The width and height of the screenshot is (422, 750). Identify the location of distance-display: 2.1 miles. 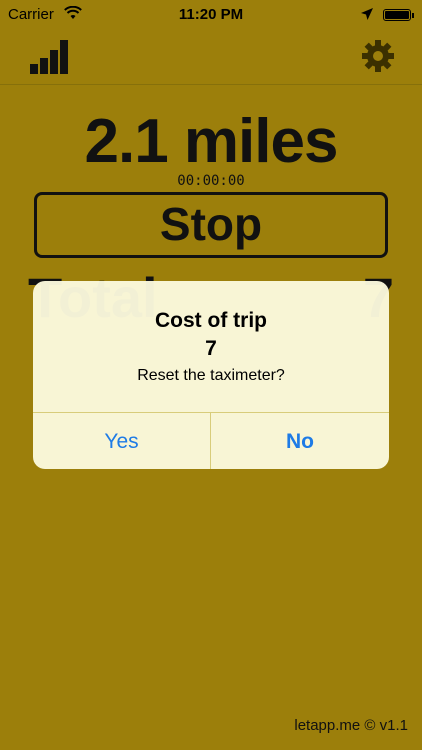
(211, 141).